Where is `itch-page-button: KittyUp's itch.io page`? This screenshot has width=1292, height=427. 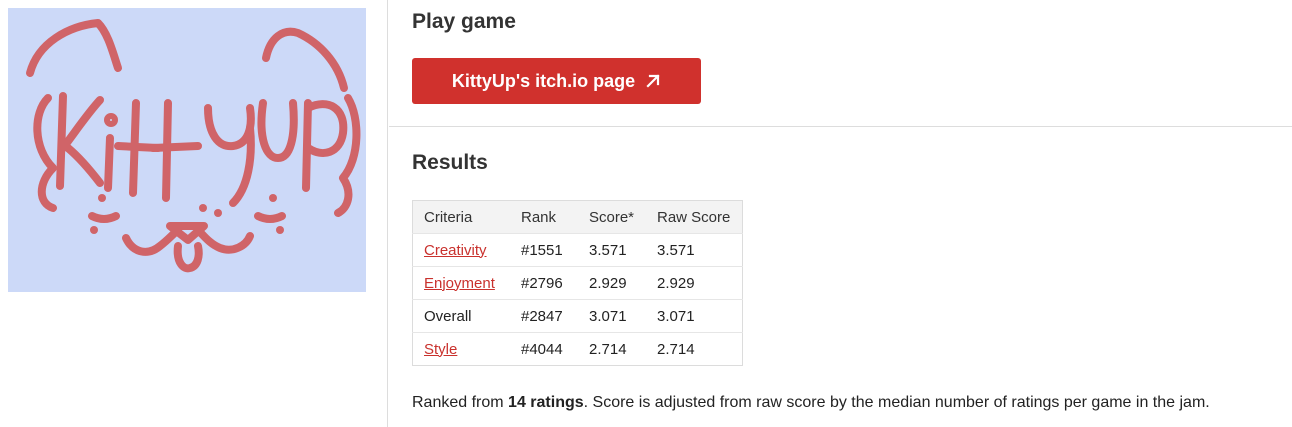
itch-page-button: KittyUp's itch.io page is located at coordinates (556, 81).